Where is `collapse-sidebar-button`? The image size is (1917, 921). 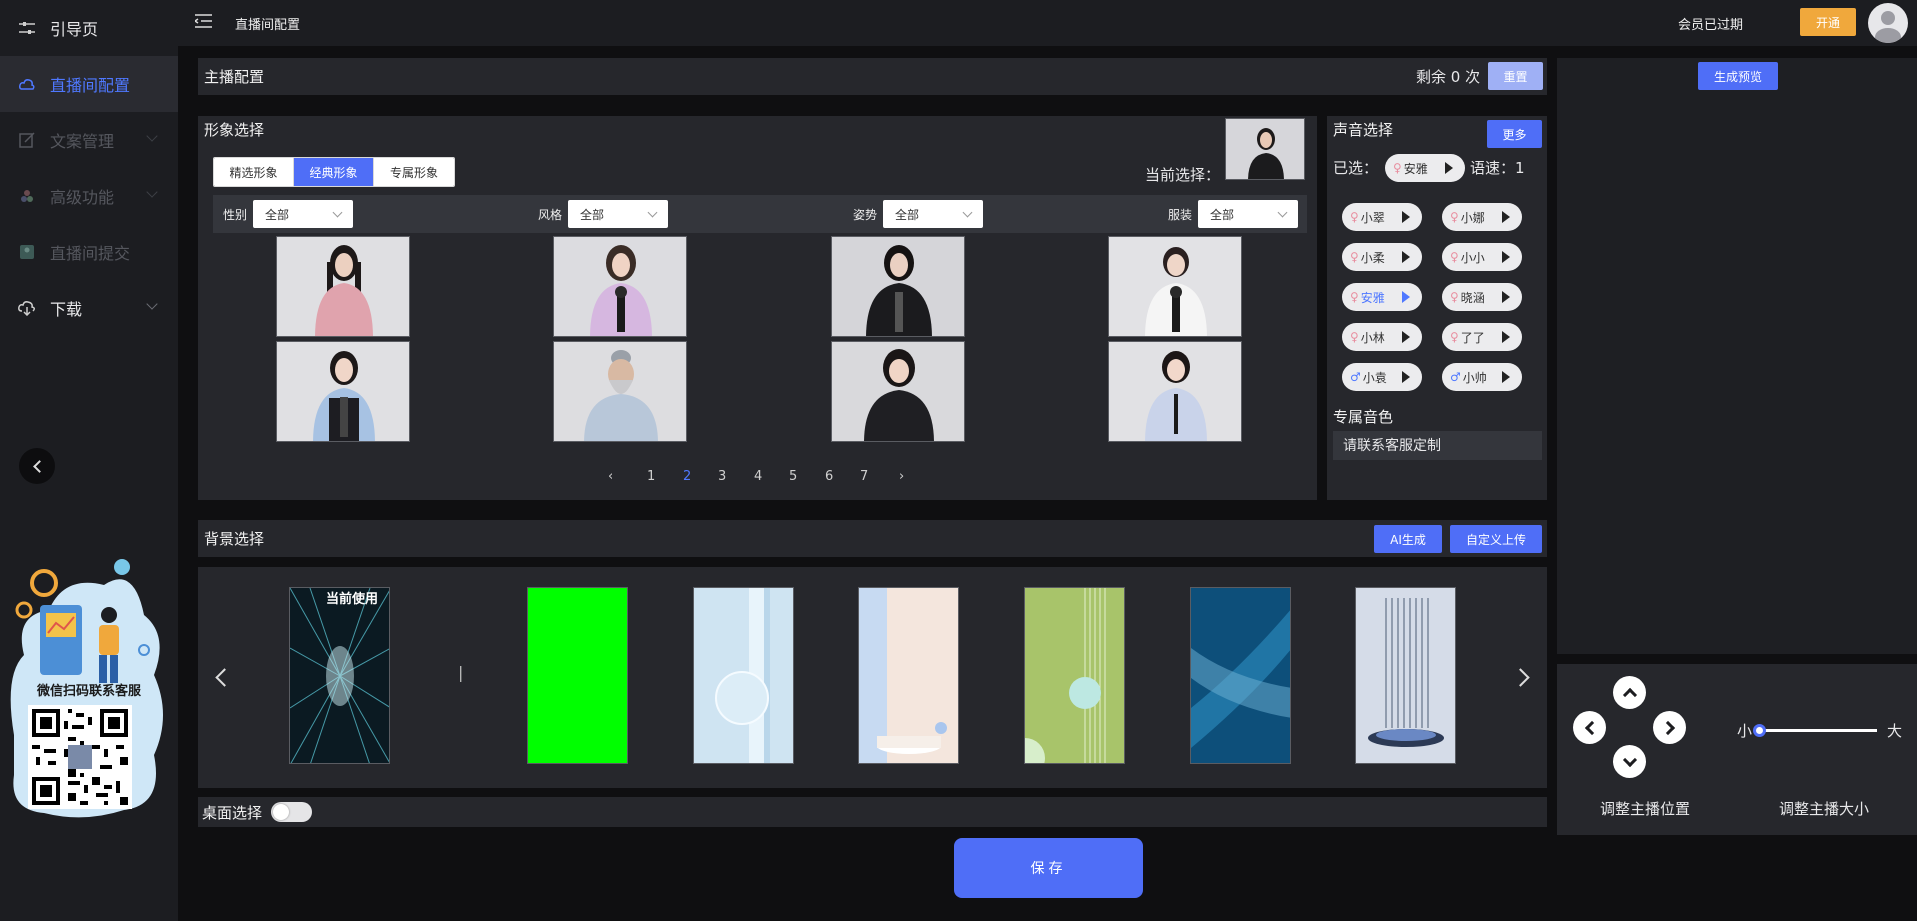 collapse-sidebar-button is located at coordinates (37, 466).